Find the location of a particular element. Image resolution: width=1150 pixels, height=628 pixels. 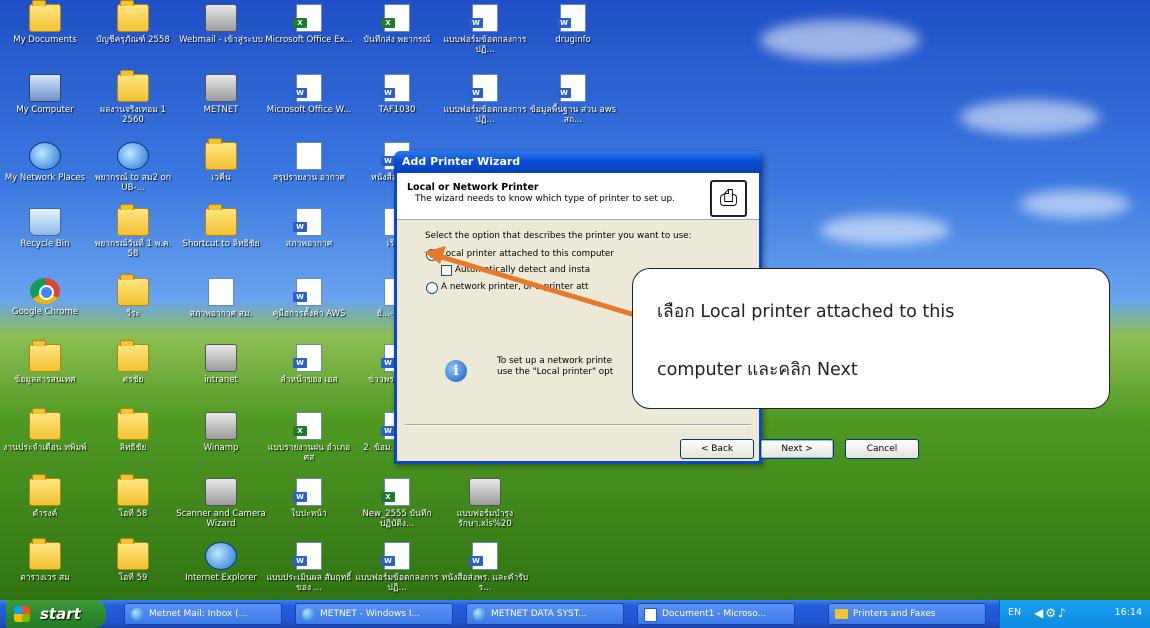

word-icon is located at coordinates (650, 615).